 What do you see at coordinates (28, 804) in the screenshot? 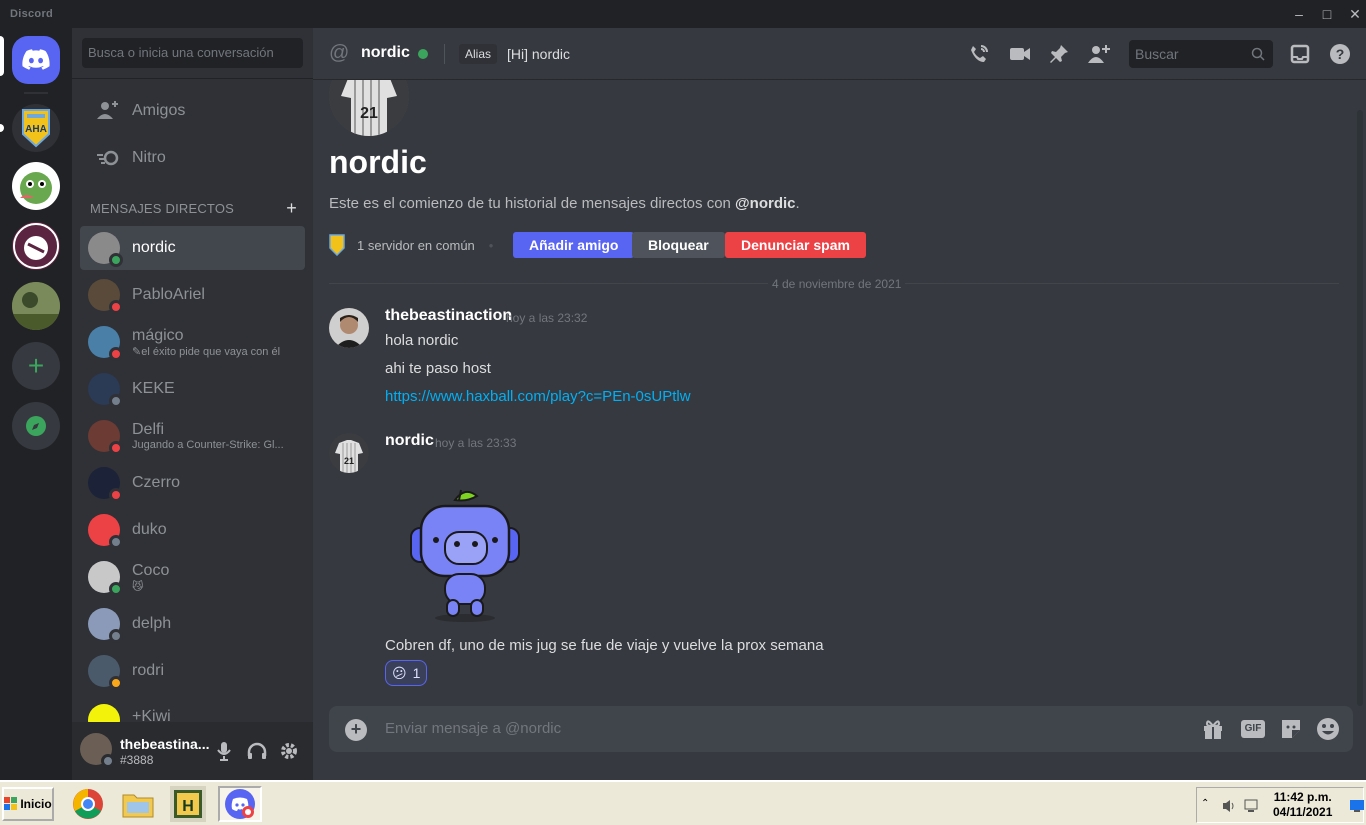
I see `start-button: Inicio` at bounding box center [28, 804].